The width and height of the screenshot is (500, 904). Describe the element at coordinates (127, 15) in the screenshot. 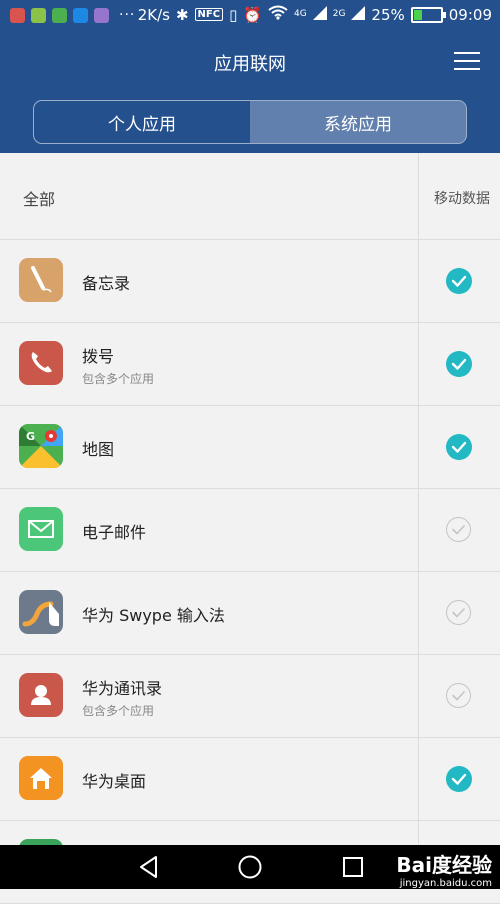

I see `more-notifications-icon: ···` at that location.